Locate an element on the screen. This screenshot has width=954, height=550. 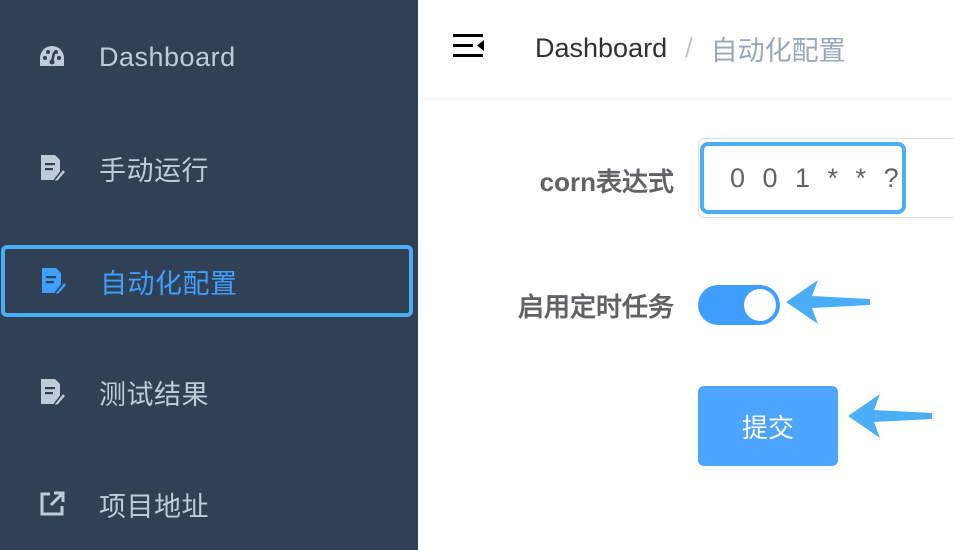
sidebar-item-label: Dashboard is located at coordinates (167, 56).